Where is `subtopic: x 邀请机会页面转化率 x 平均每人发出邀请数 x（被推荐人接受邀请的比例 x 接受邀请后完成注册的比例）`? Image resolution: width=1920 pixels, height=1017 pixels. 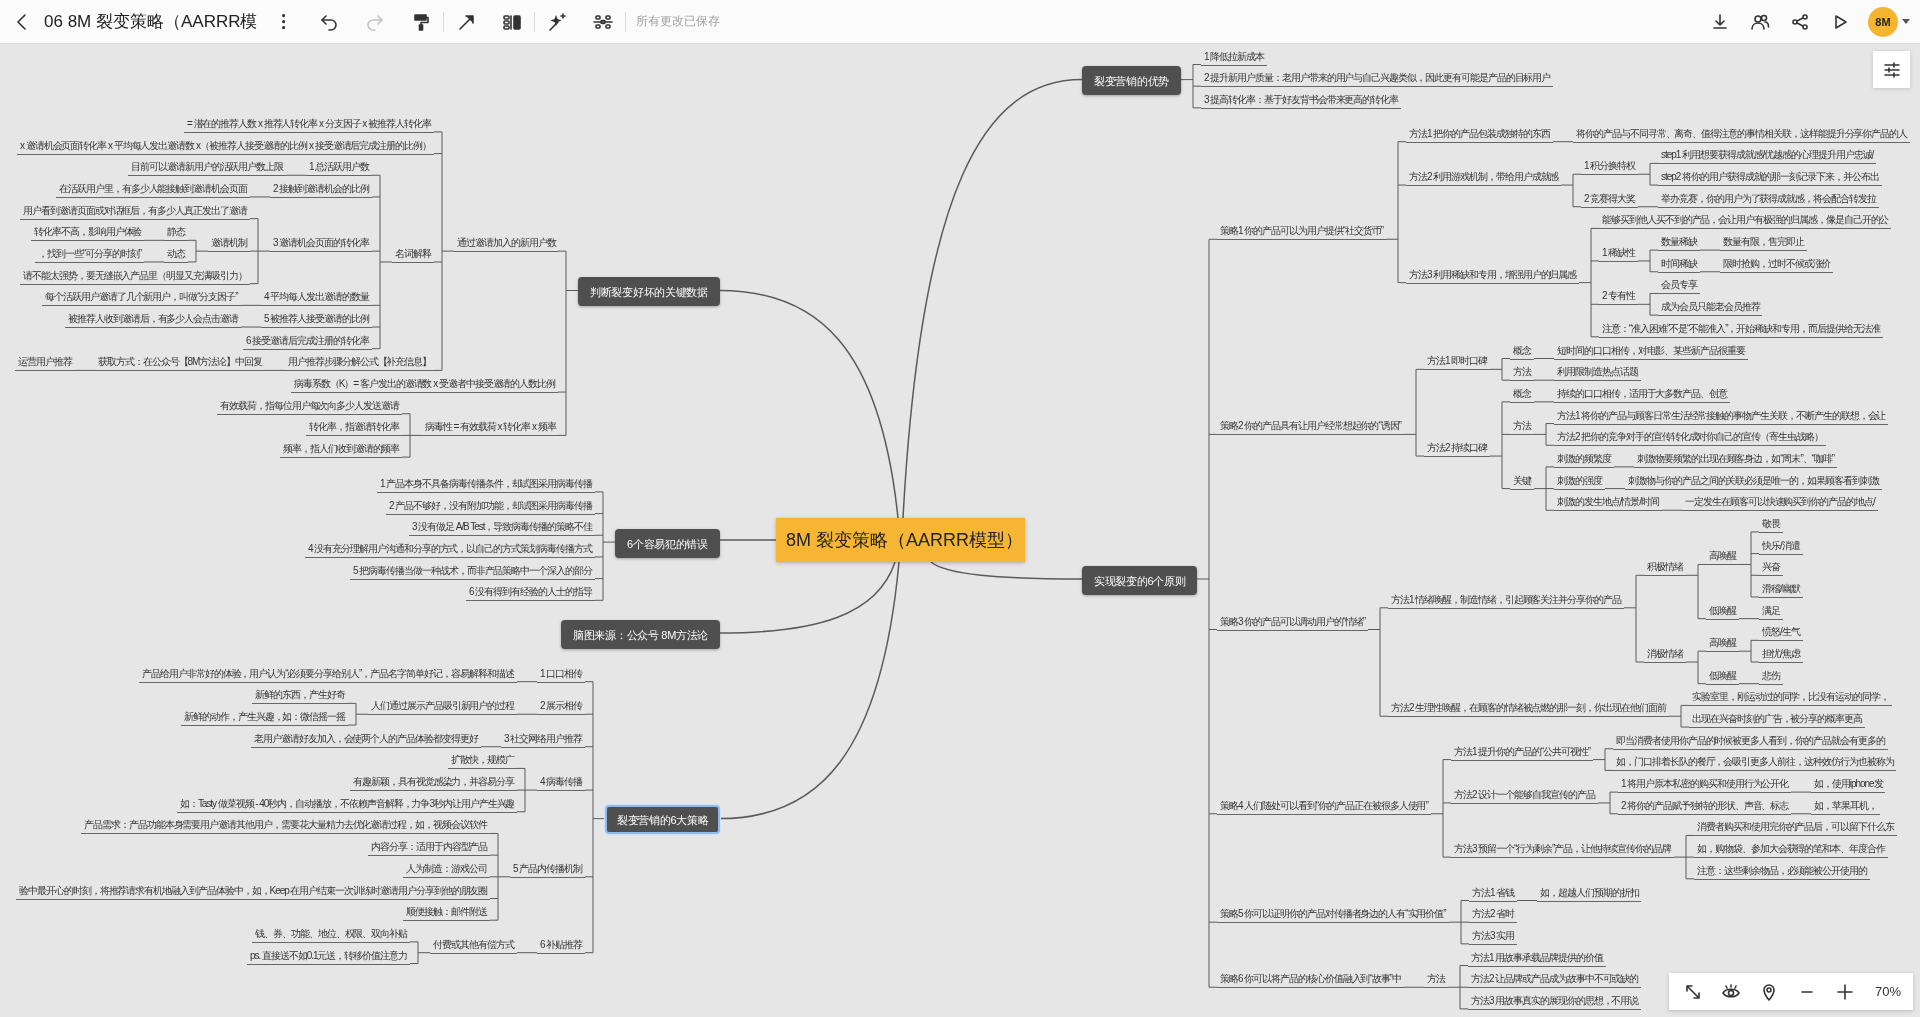 subtopic: x 邀请机会页面转化率 x 平均每人发出邀请数 x（被推荐人接受邀请的比例 x 接受邀请后完成注册的比例） is located at coordinates (226, 146).